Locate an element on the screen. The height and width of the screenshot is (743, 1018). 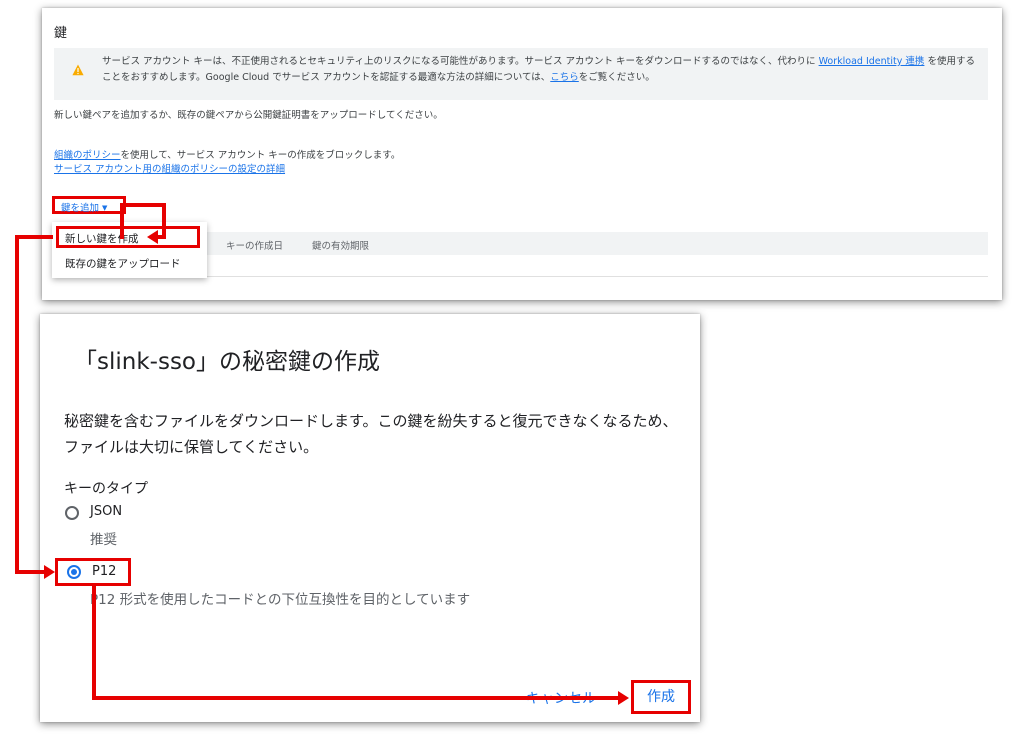
menu-item-upload-existing-key: 既存の鍵をアップロード is located at coordinates (128, 263).